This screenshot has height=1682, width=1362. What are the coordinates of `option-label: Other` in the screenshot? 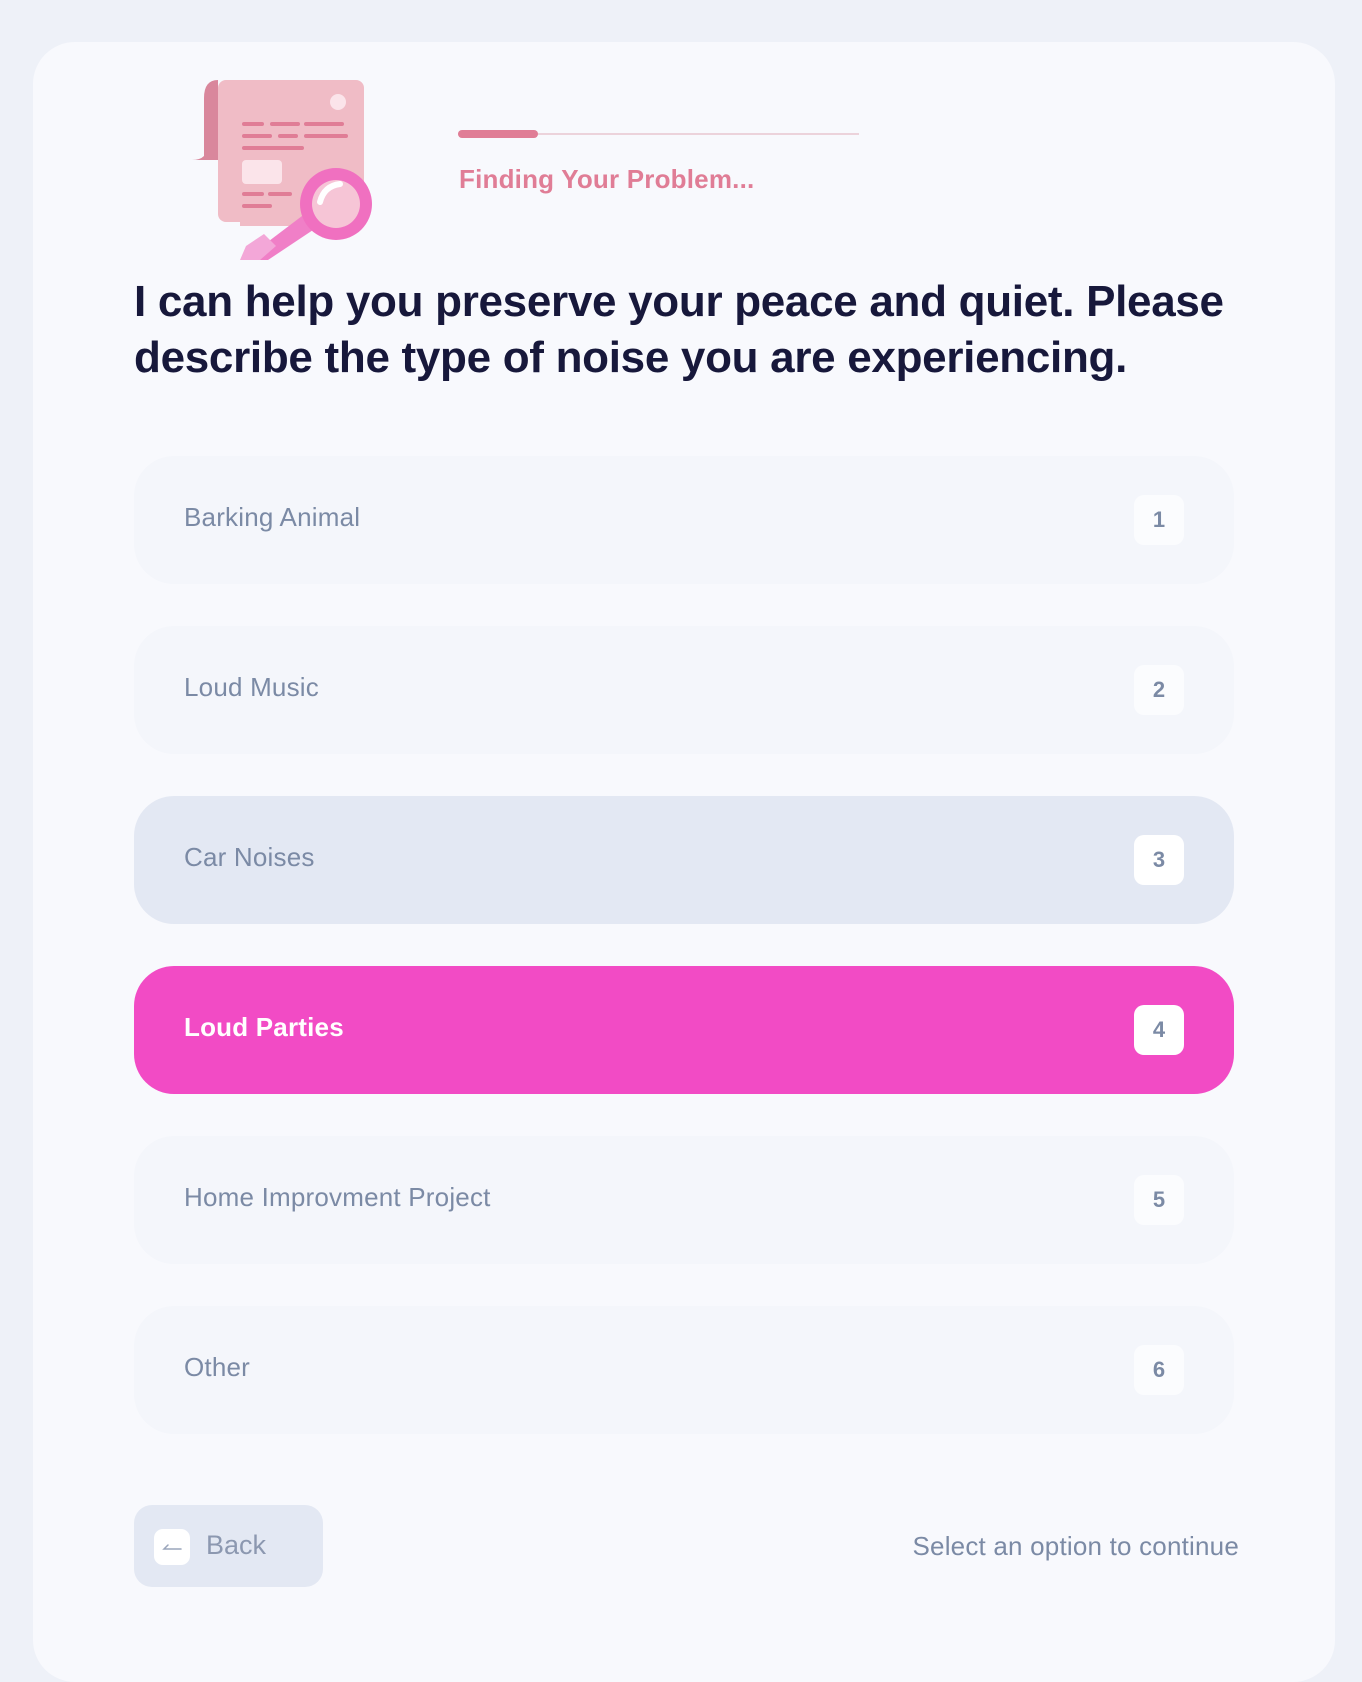 It's located at (217, 1367).